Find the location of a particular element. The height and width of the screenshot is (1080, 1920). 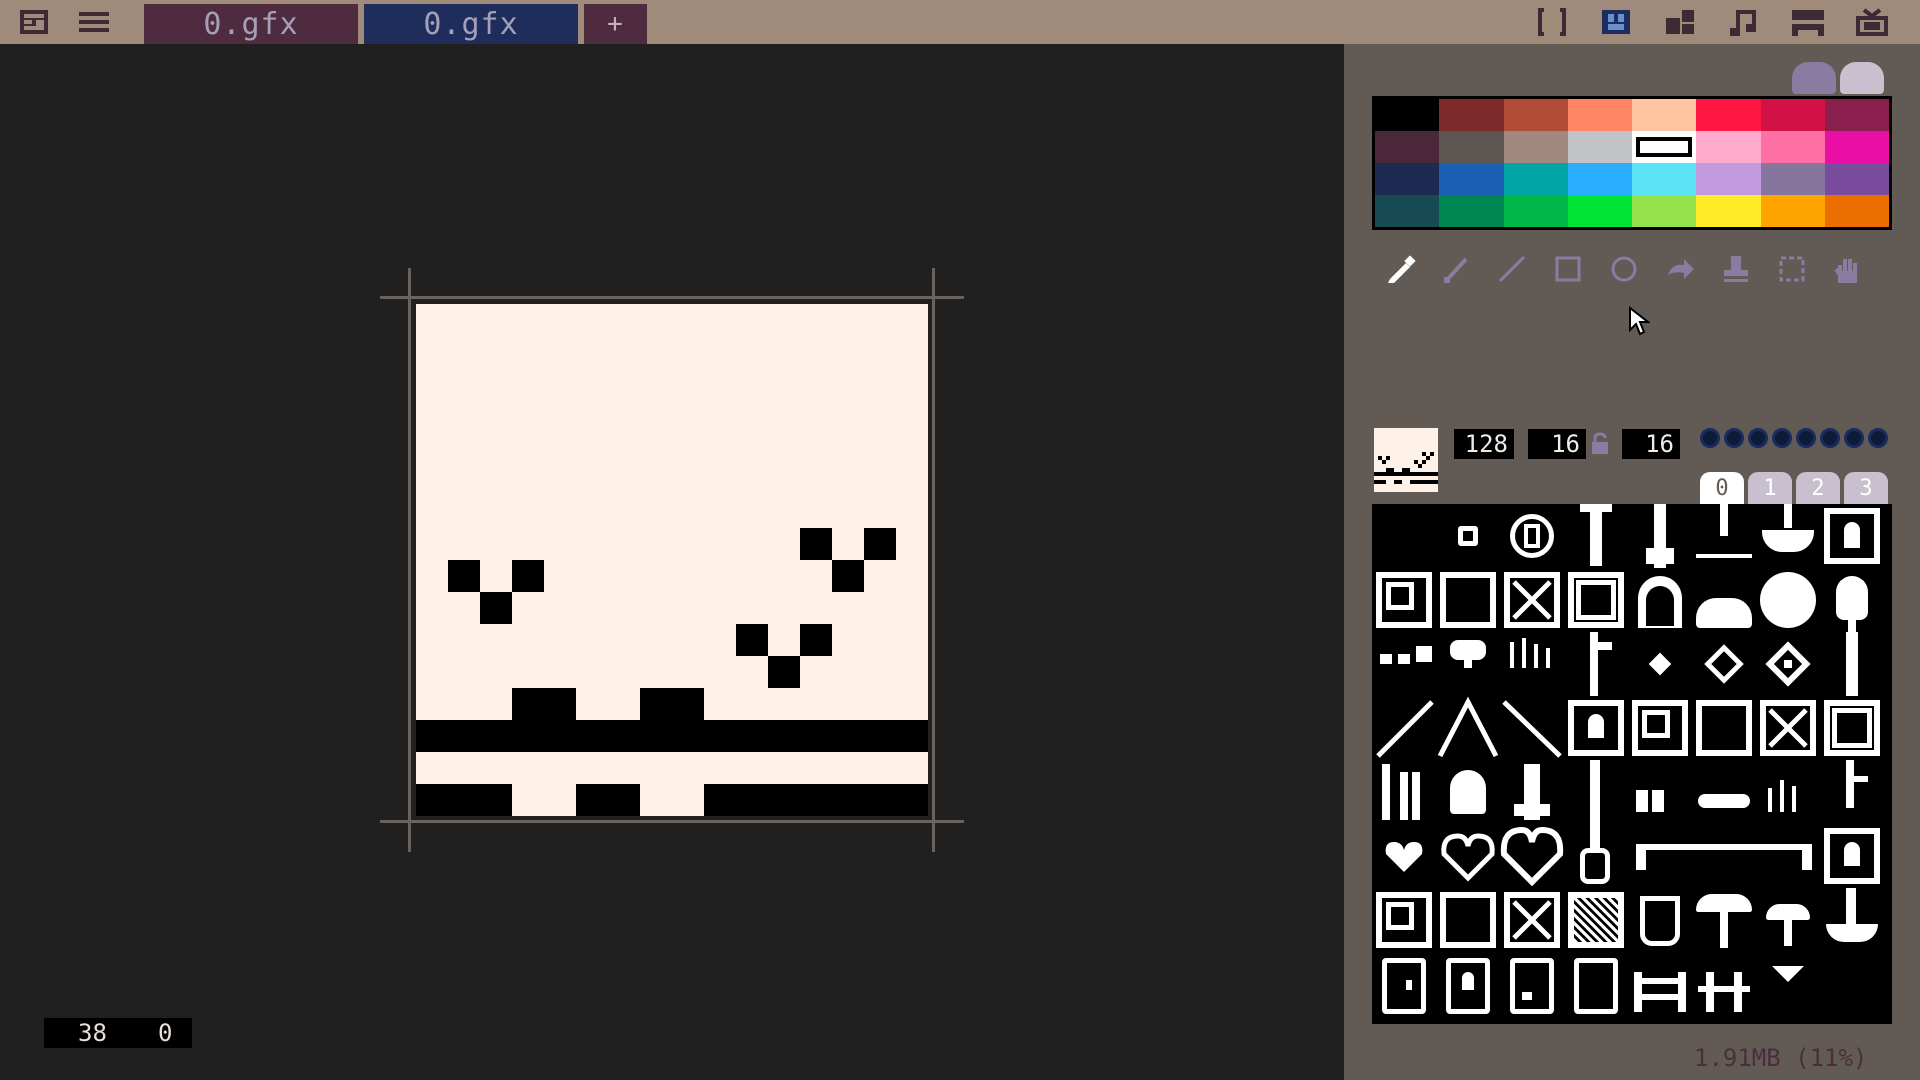

sprite-mushroom-small is located at coordinates (1788, 920).